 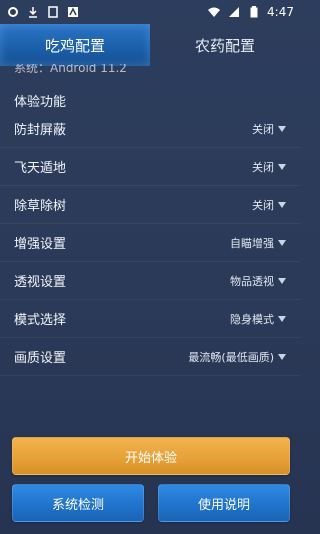 What do you see at coordinates (40, 168) in the screenshot?
I see `setting-label: 飞天遁地` at bounding box center [40, 168].